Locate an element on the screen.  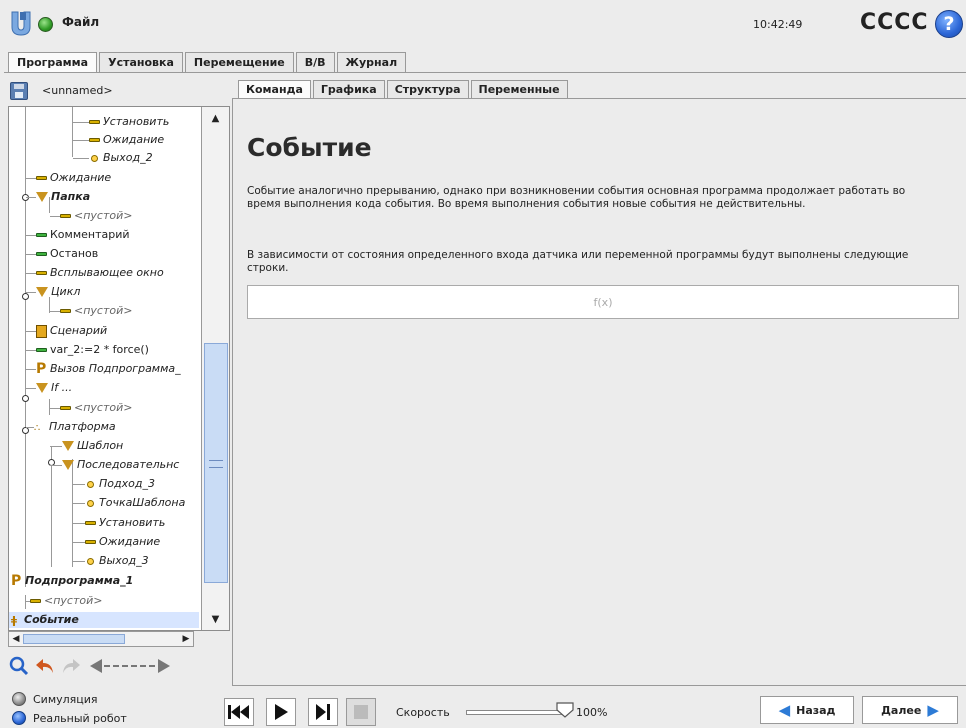
tree-item: Комментарий is located at coordinates (78, 235).